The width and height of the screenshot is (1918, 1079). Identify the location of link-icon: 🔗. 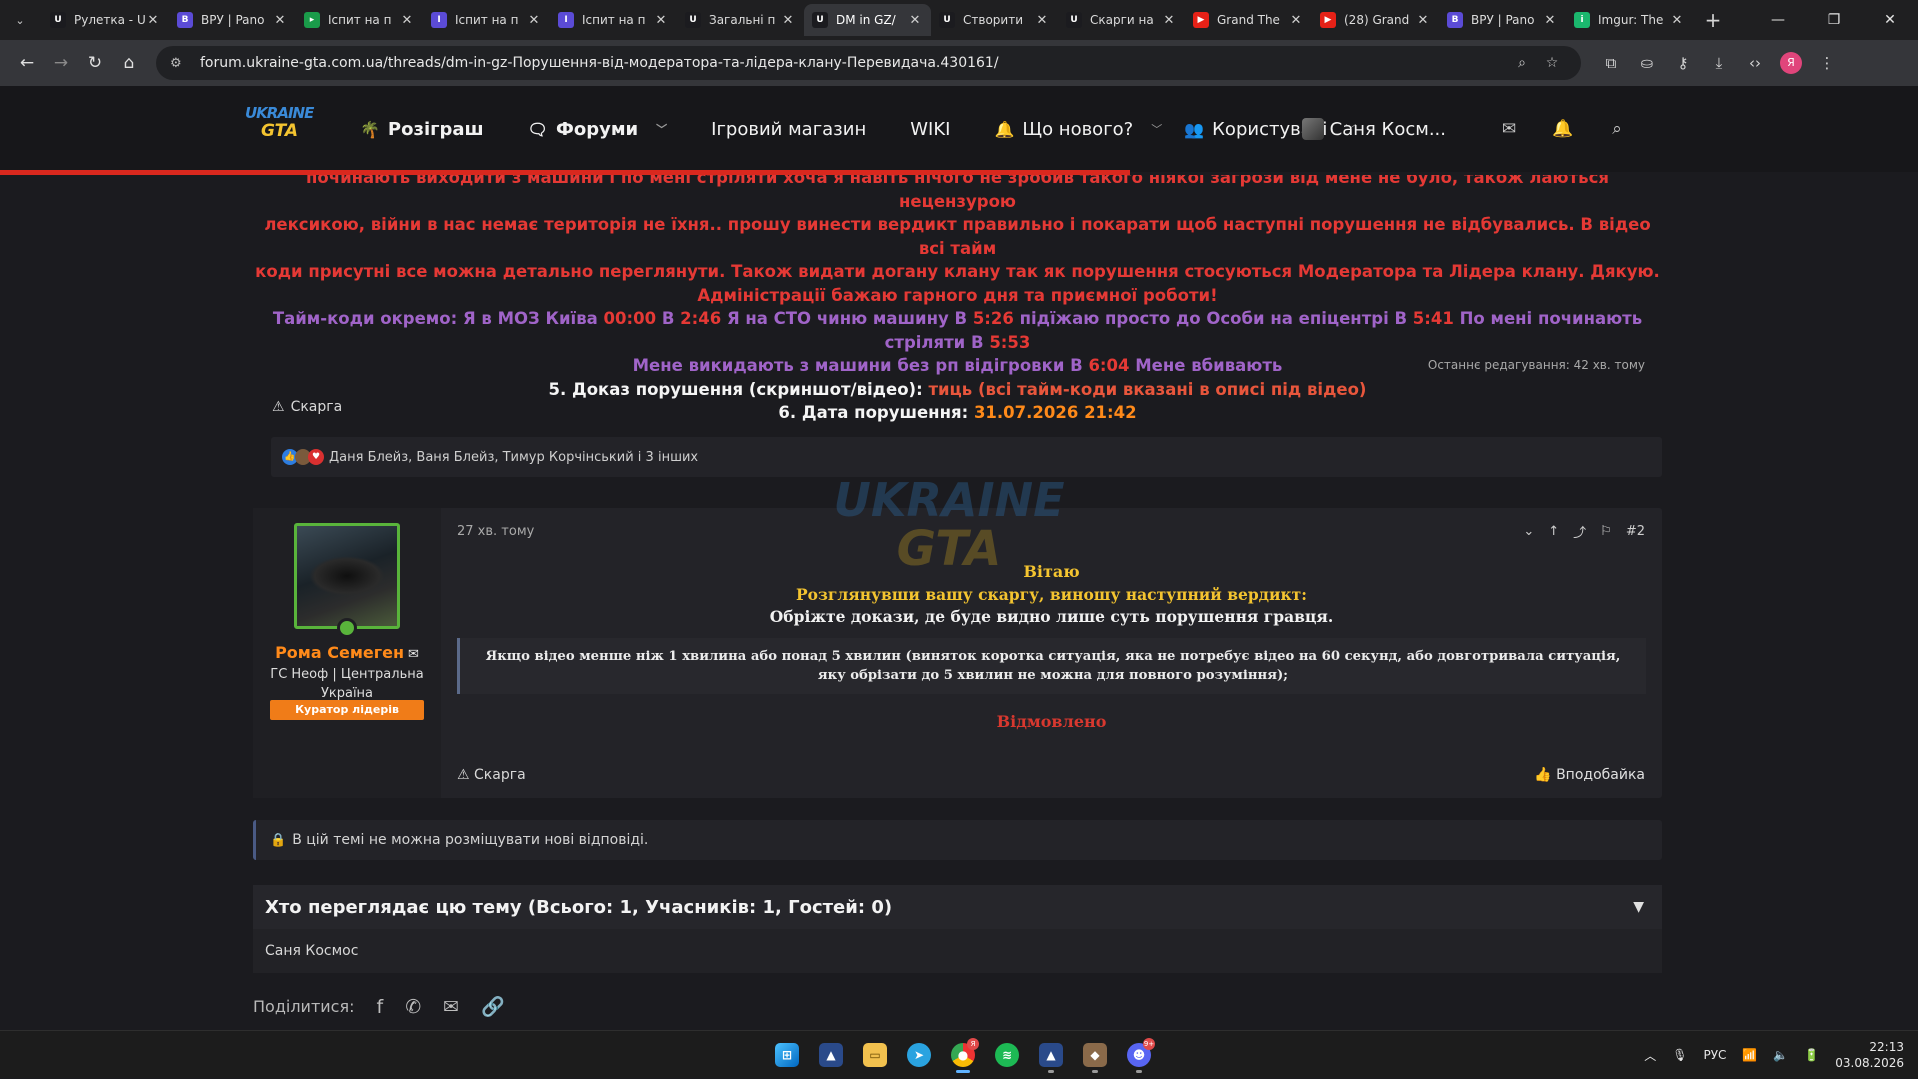
(493, 1006).